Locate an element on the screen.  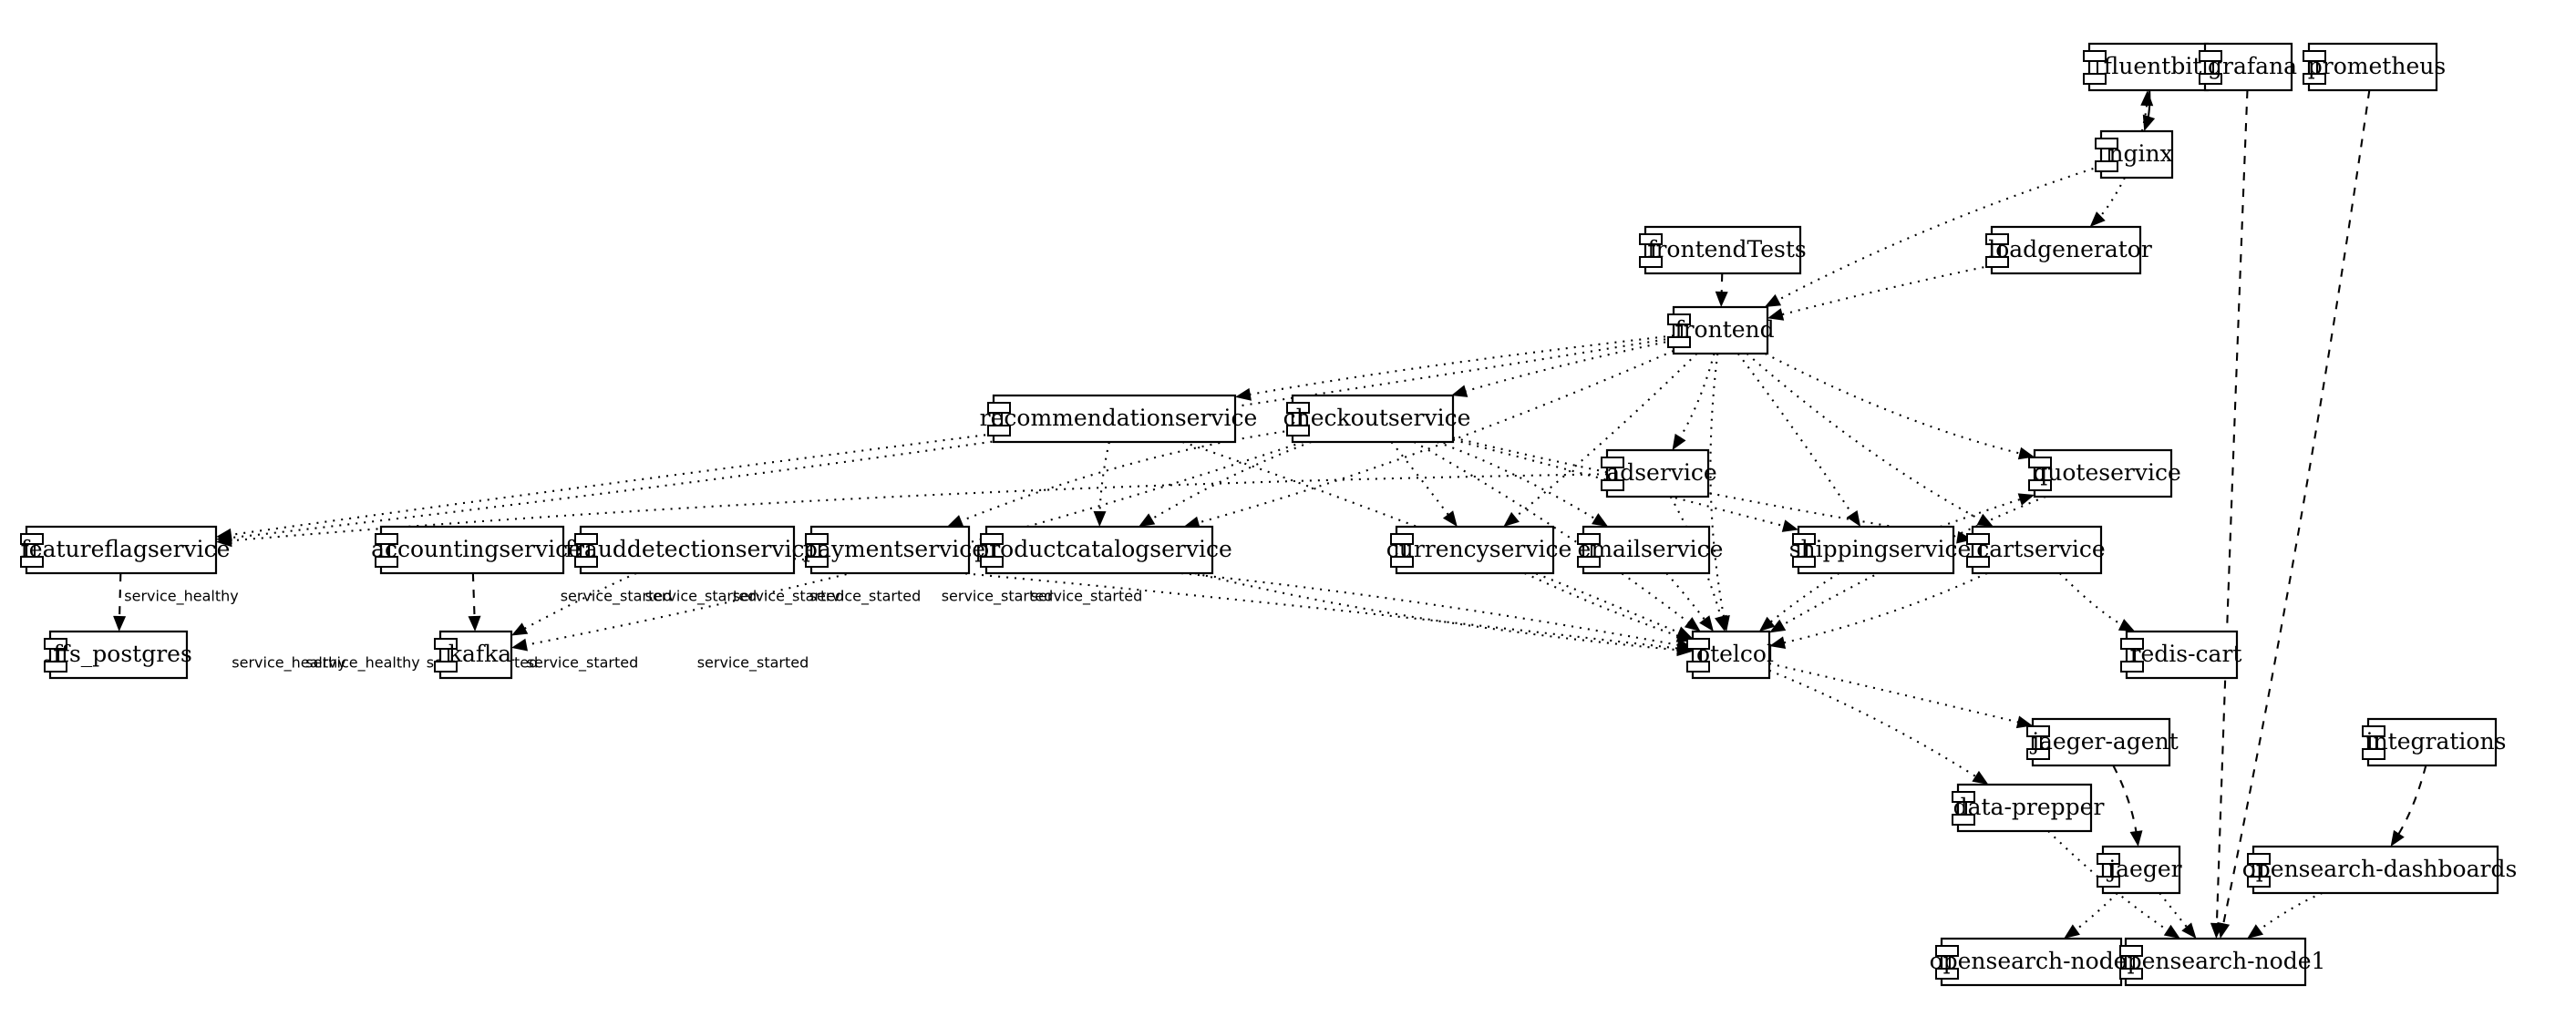
node-nginx: nginx is located at coordinates (2134, 154).